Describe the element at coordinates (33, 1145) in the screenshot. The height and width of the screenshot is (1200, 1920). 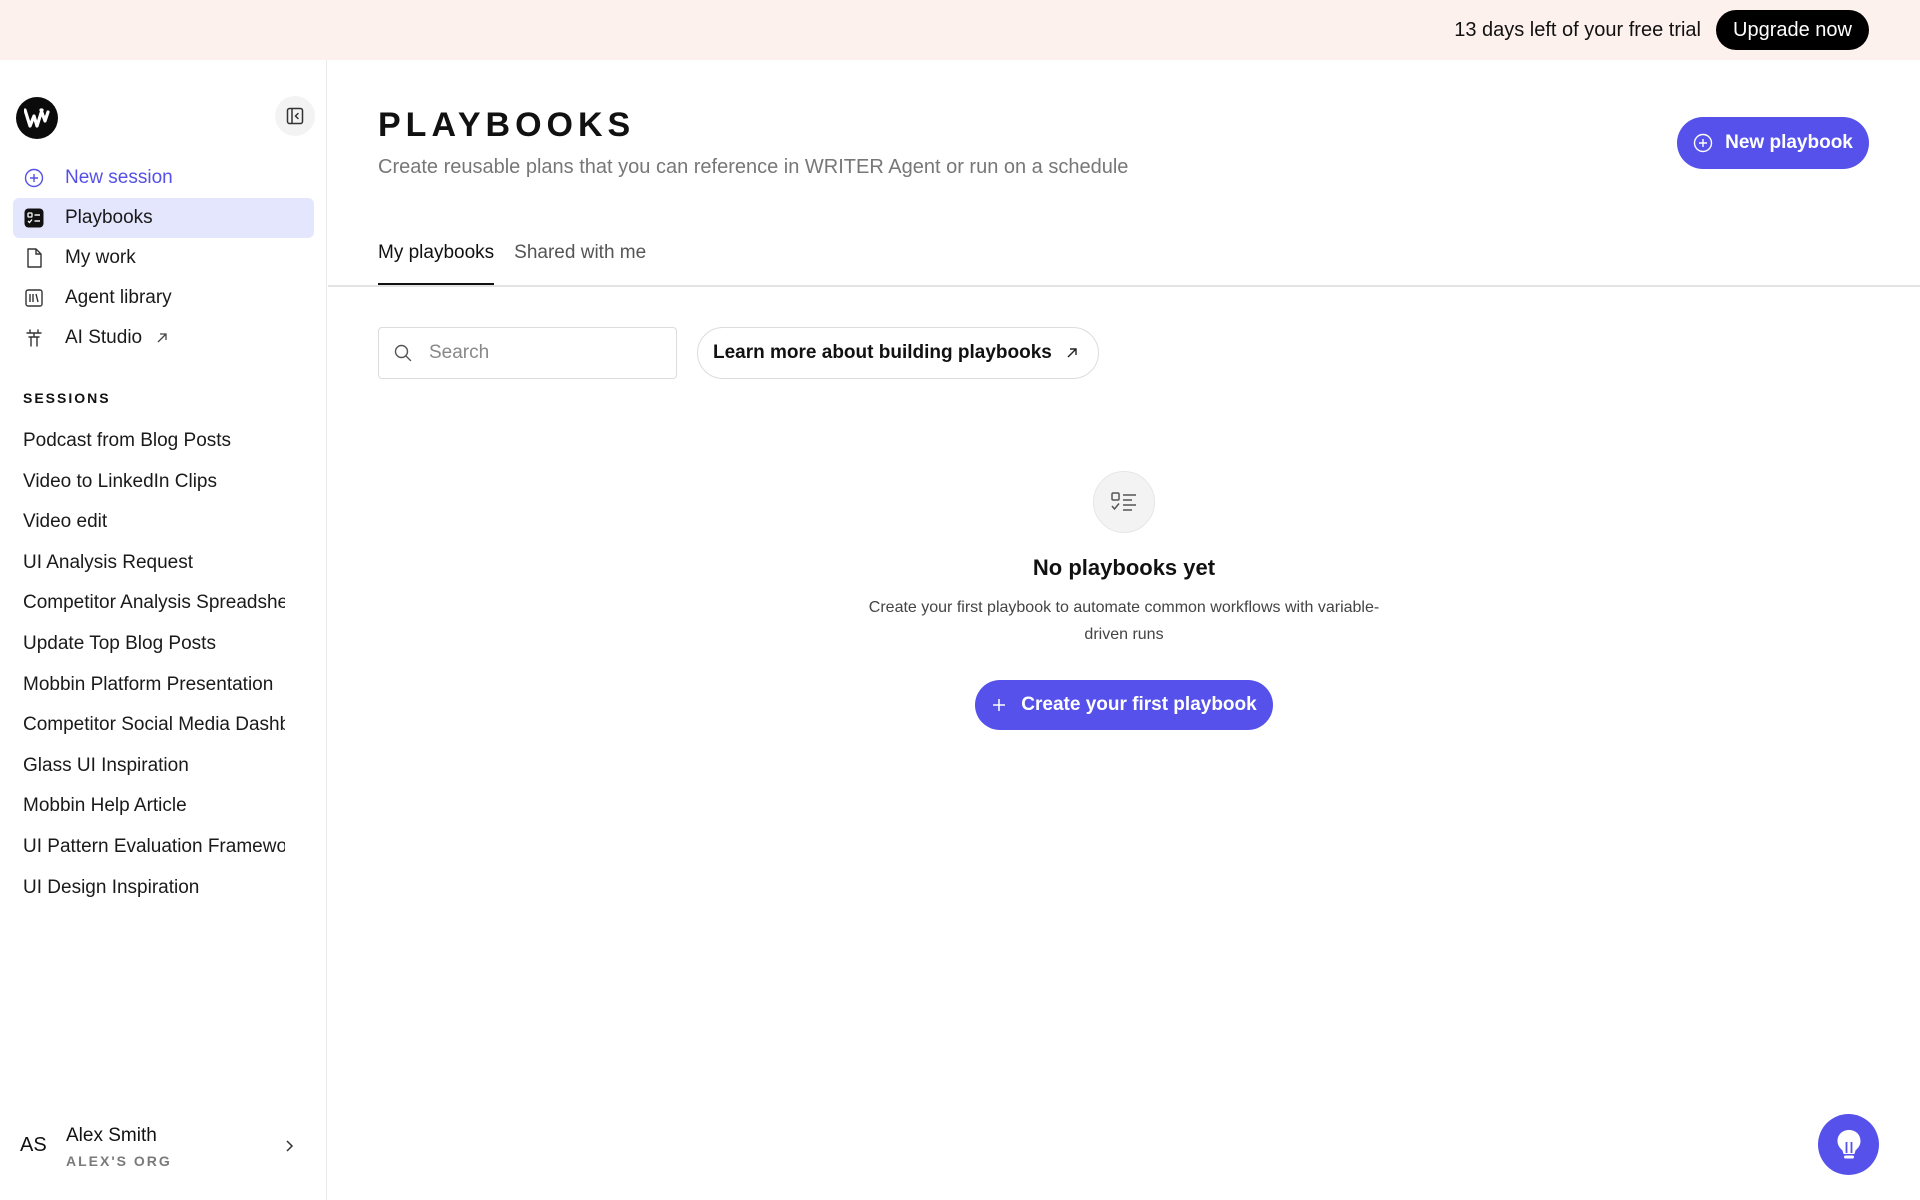
I see `avatar: AS` at that location.